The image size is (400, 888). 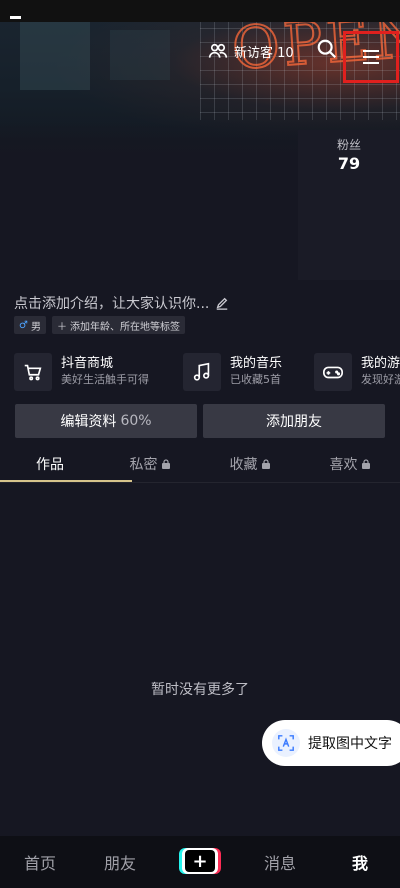 What do you see at coordinates (333, 372) in the screenshot?
I see `gamepad-icon` at bounding box center [333, 372].